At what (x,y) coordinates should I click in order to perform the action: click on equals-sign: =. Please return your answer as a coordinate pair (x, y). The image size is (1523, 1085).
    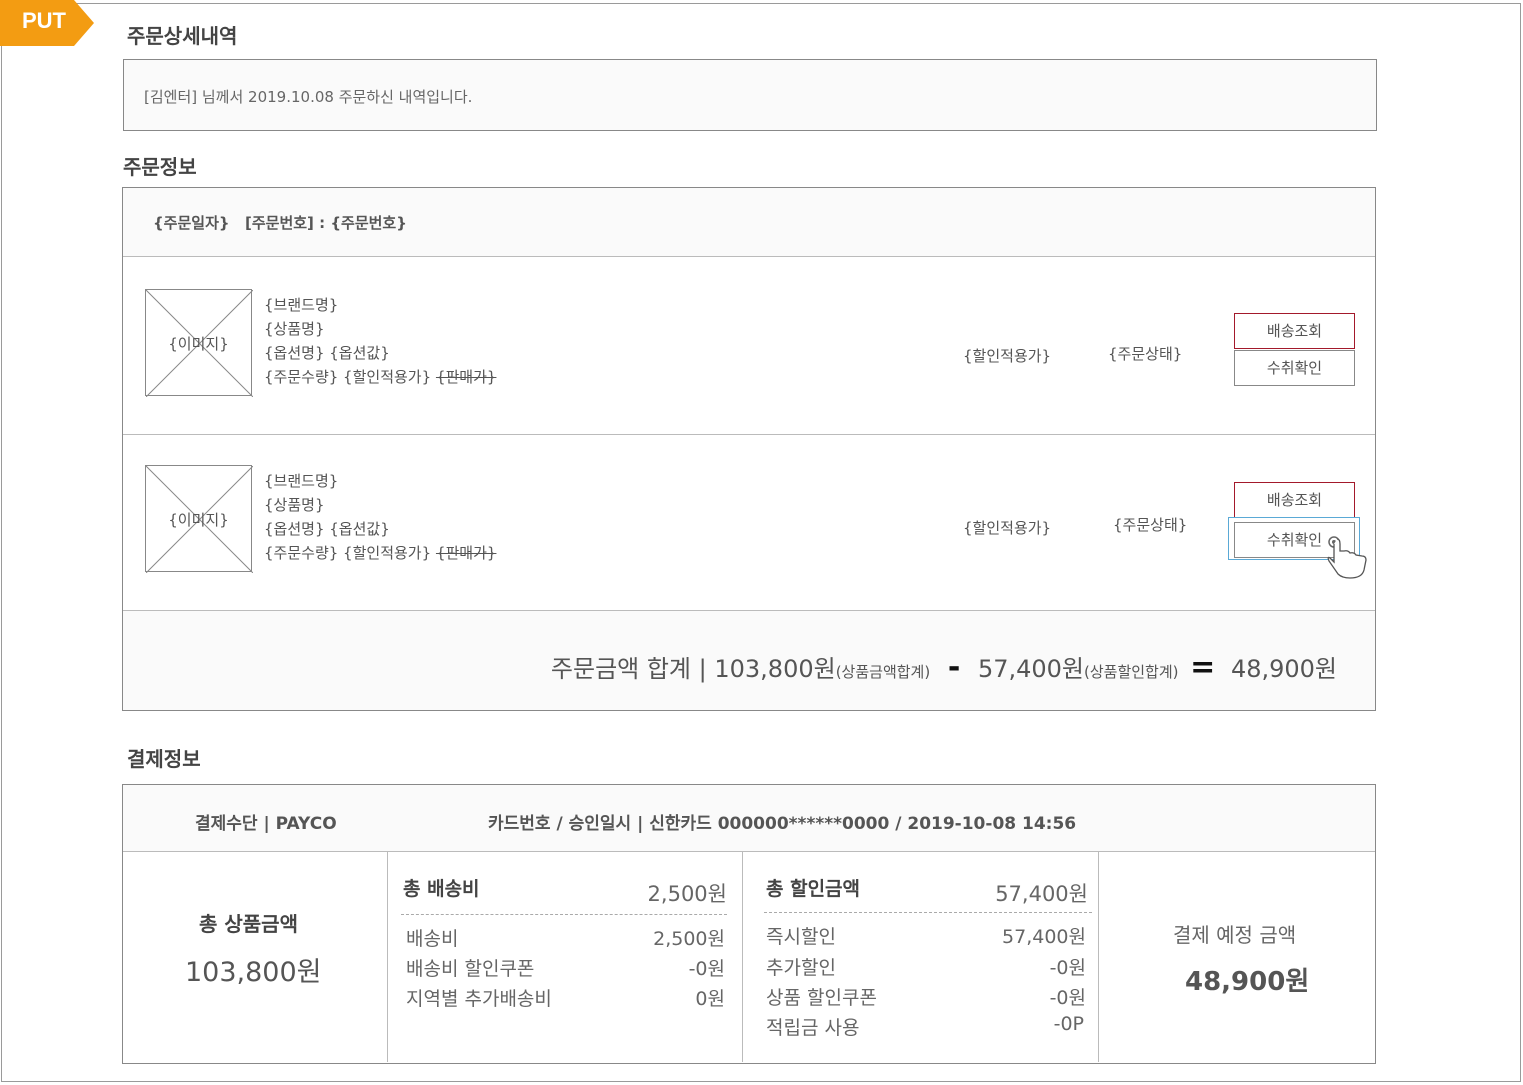
    Looking at the image, I should click on (1203, 667).